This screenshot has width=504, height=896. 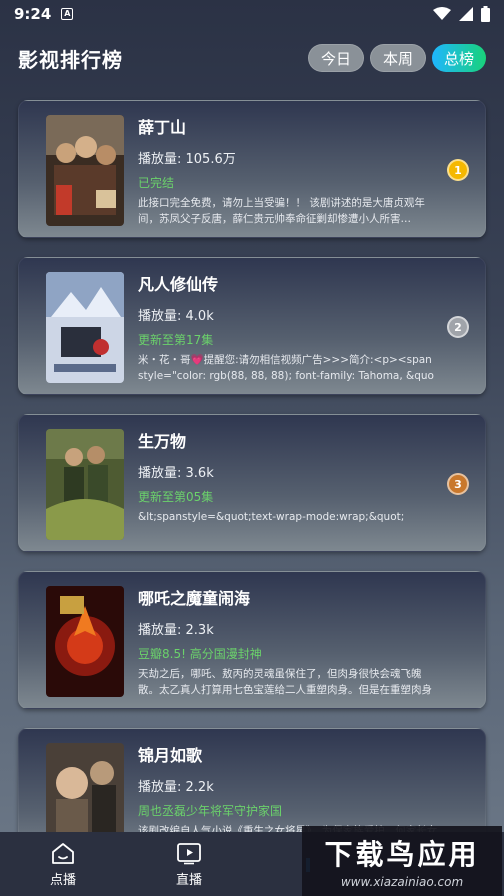 What do you see at coordinates (288, 160) in the screenshot?
I see `view-count: 播放量: 105.6万` at bounding box center [288, 160].